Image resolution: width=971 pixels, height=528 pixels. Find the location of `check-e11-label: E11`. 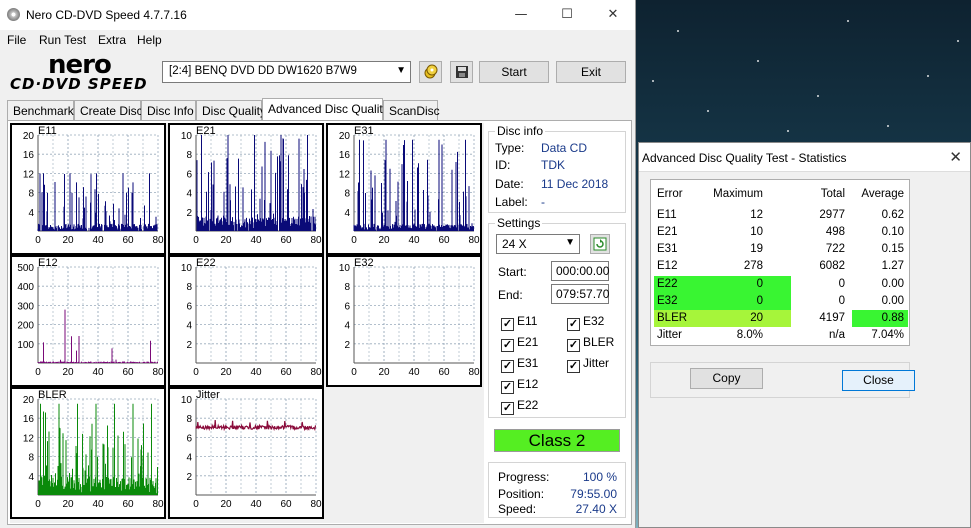

check-e11-label: E11 is located at coordinates (527, 321).